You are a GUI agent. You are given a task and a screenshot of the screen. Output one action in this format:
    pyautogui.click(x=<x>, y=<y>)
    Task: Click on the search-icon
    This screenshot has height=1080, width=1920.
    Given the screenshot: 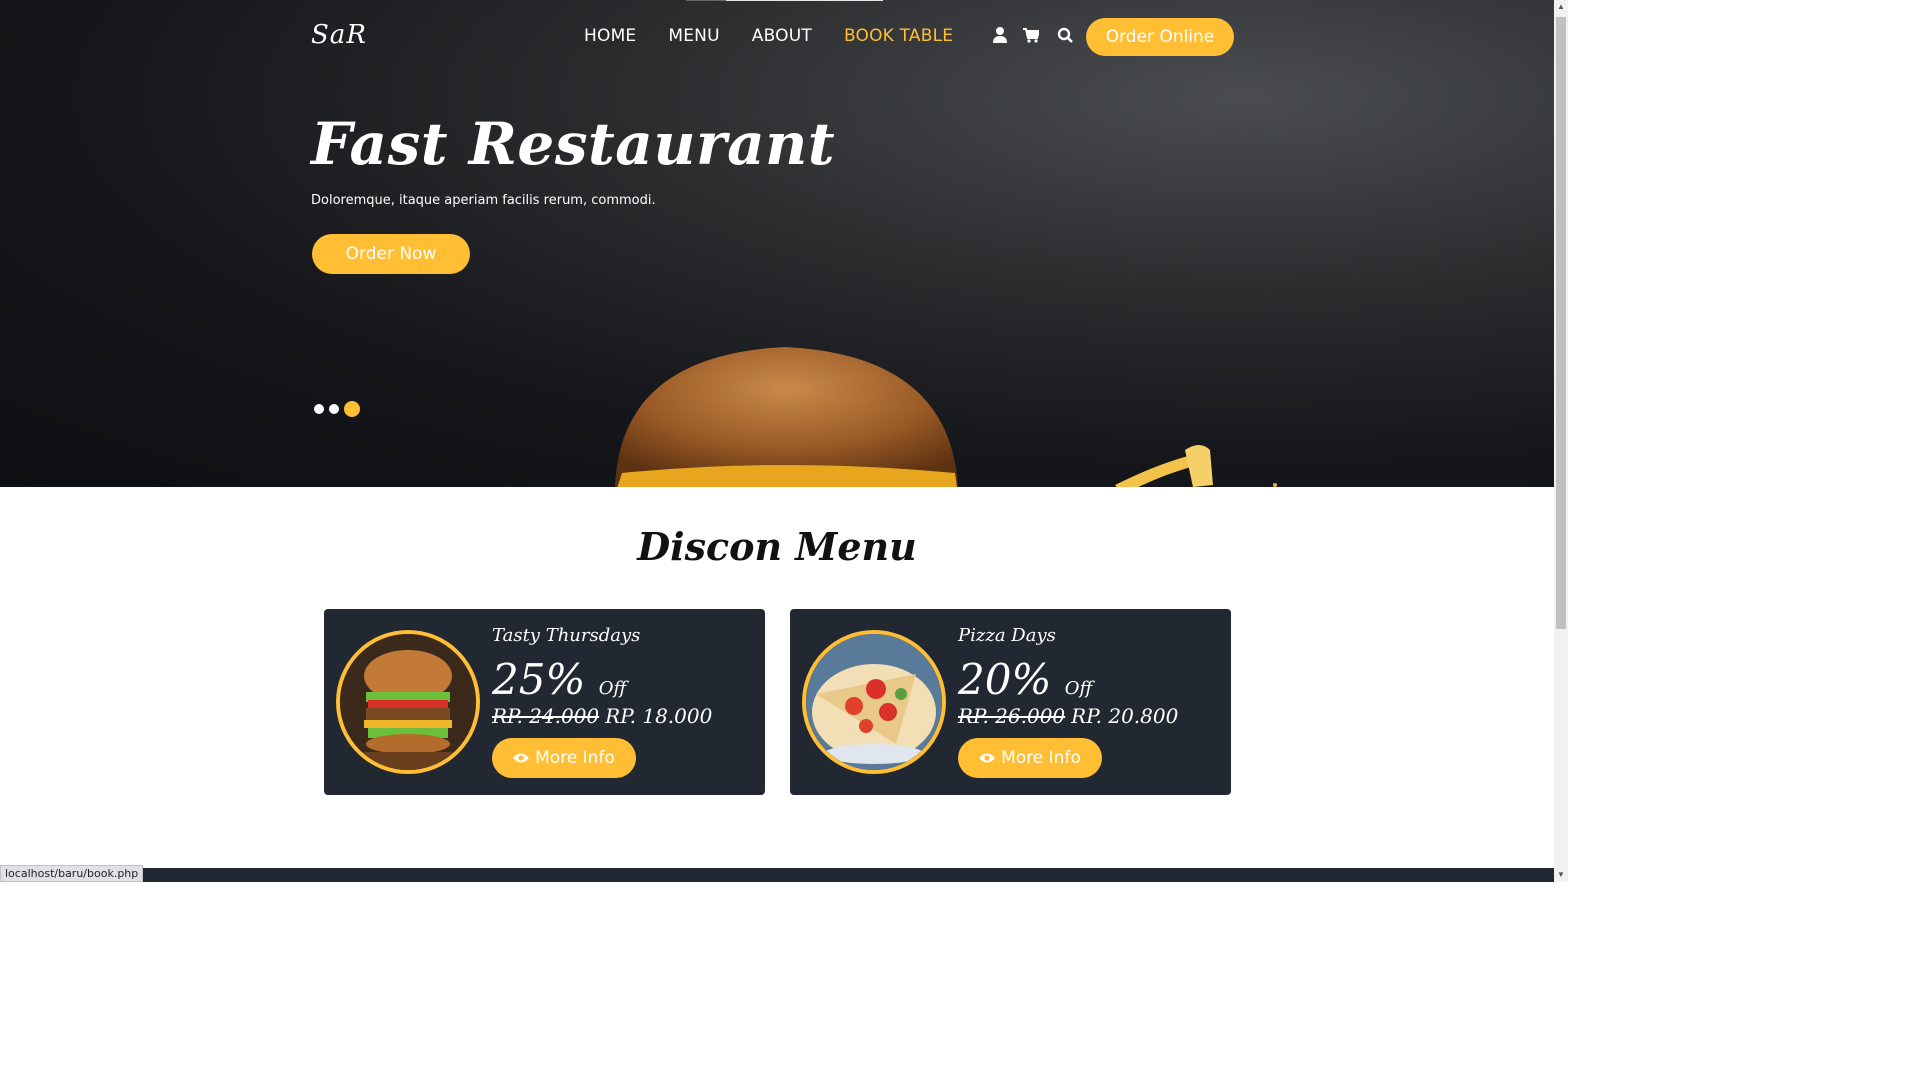 What is the action you would take?
    pyautogui.click(x=1065, y=36)
    